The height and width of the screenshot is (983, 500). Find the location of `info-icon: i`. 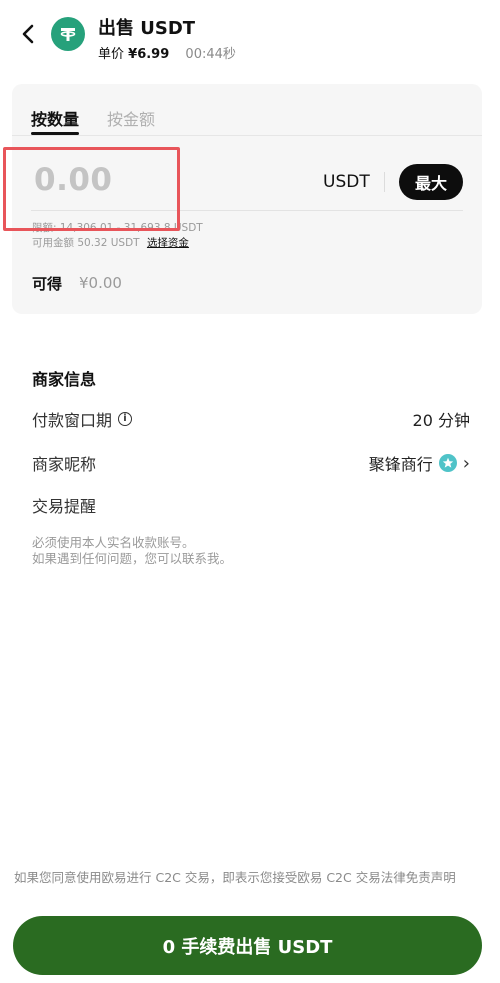

info-icon: i is located at coordinates (125, 419).